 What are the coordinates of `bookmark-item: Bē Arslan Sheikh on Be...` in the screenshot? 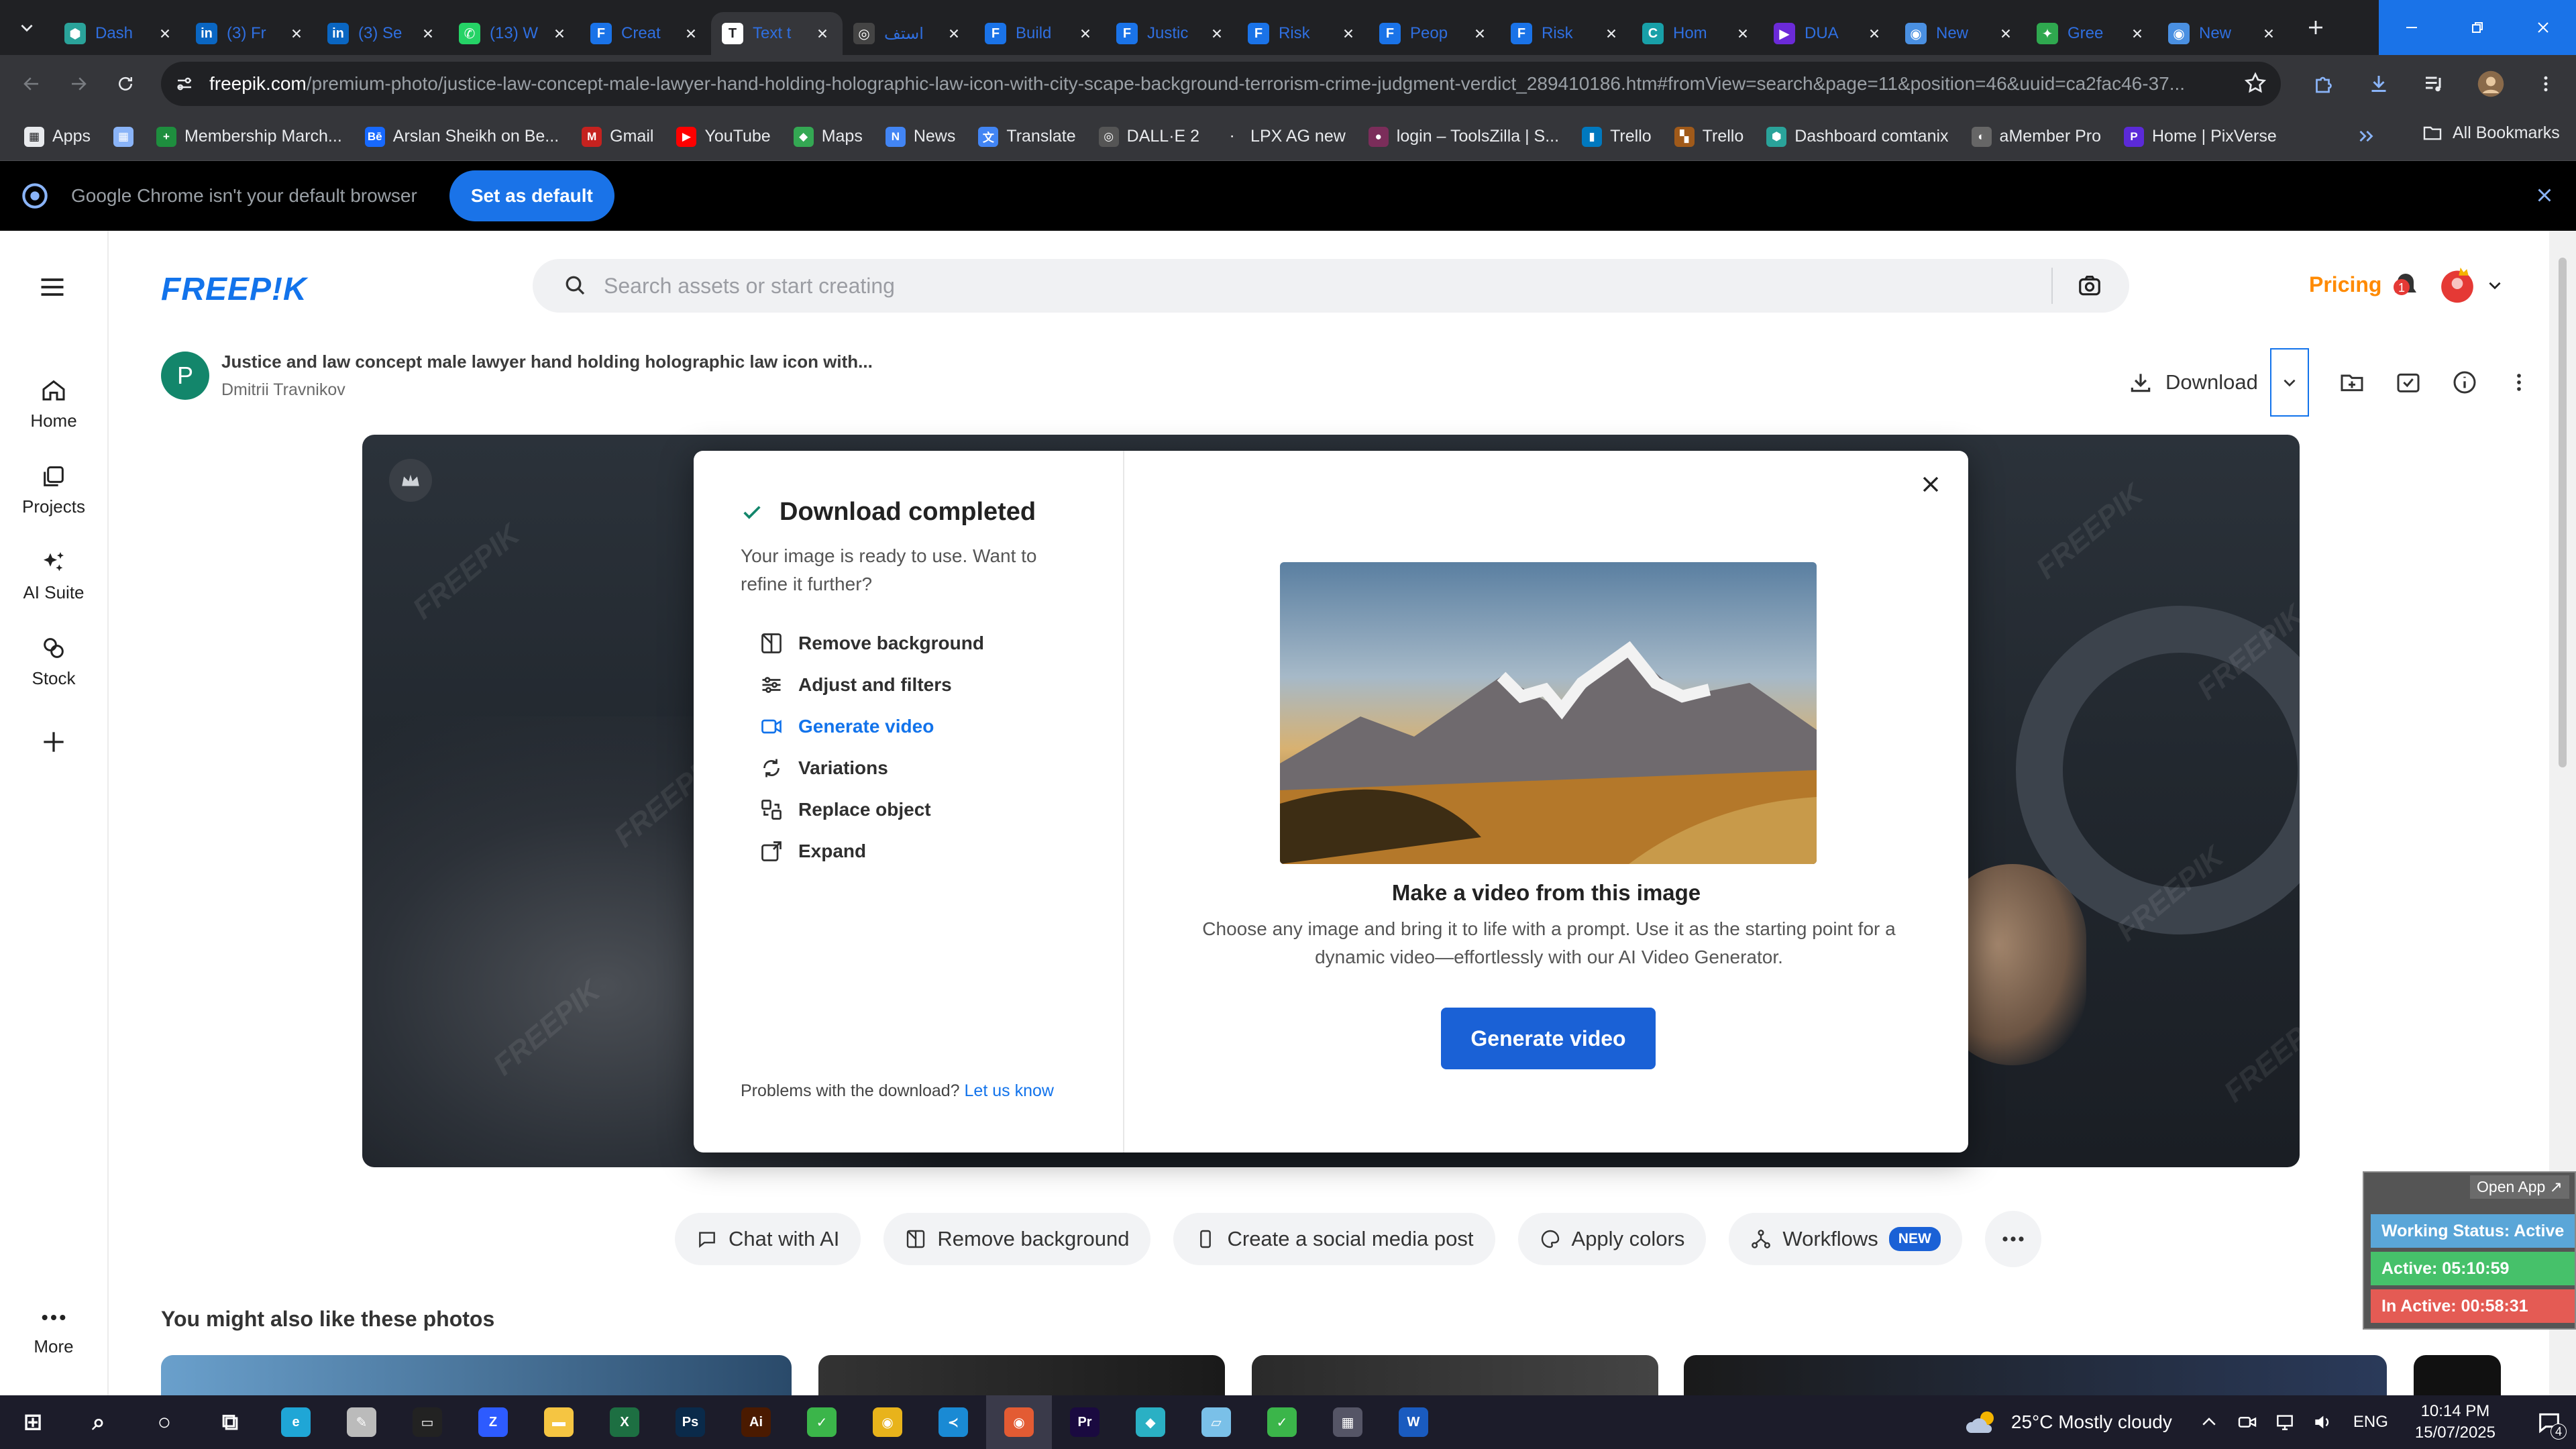 It's located at (461, 136).